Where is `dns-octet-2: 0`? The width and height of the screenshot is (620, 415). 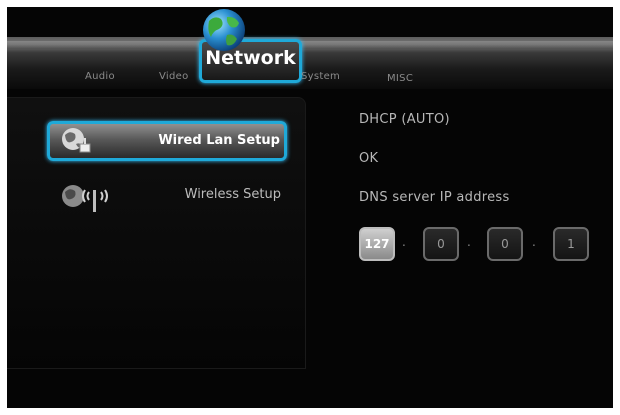 dns-octet-2: 0 is located at coordinates (441, 244).